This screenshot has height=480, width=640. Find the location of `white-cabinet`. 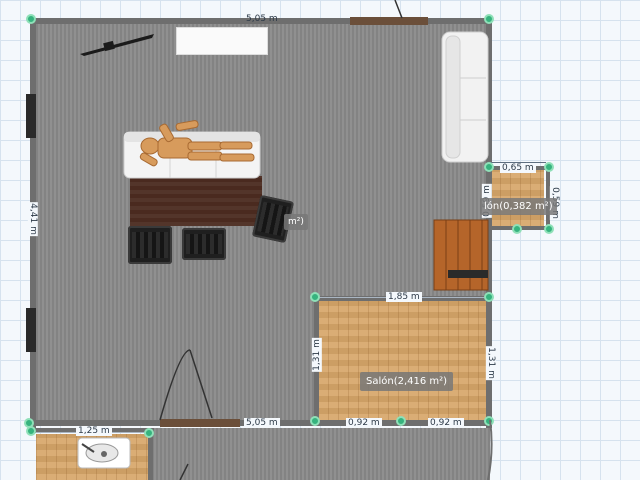

white-cabinet is located at coordinates (222, 41).